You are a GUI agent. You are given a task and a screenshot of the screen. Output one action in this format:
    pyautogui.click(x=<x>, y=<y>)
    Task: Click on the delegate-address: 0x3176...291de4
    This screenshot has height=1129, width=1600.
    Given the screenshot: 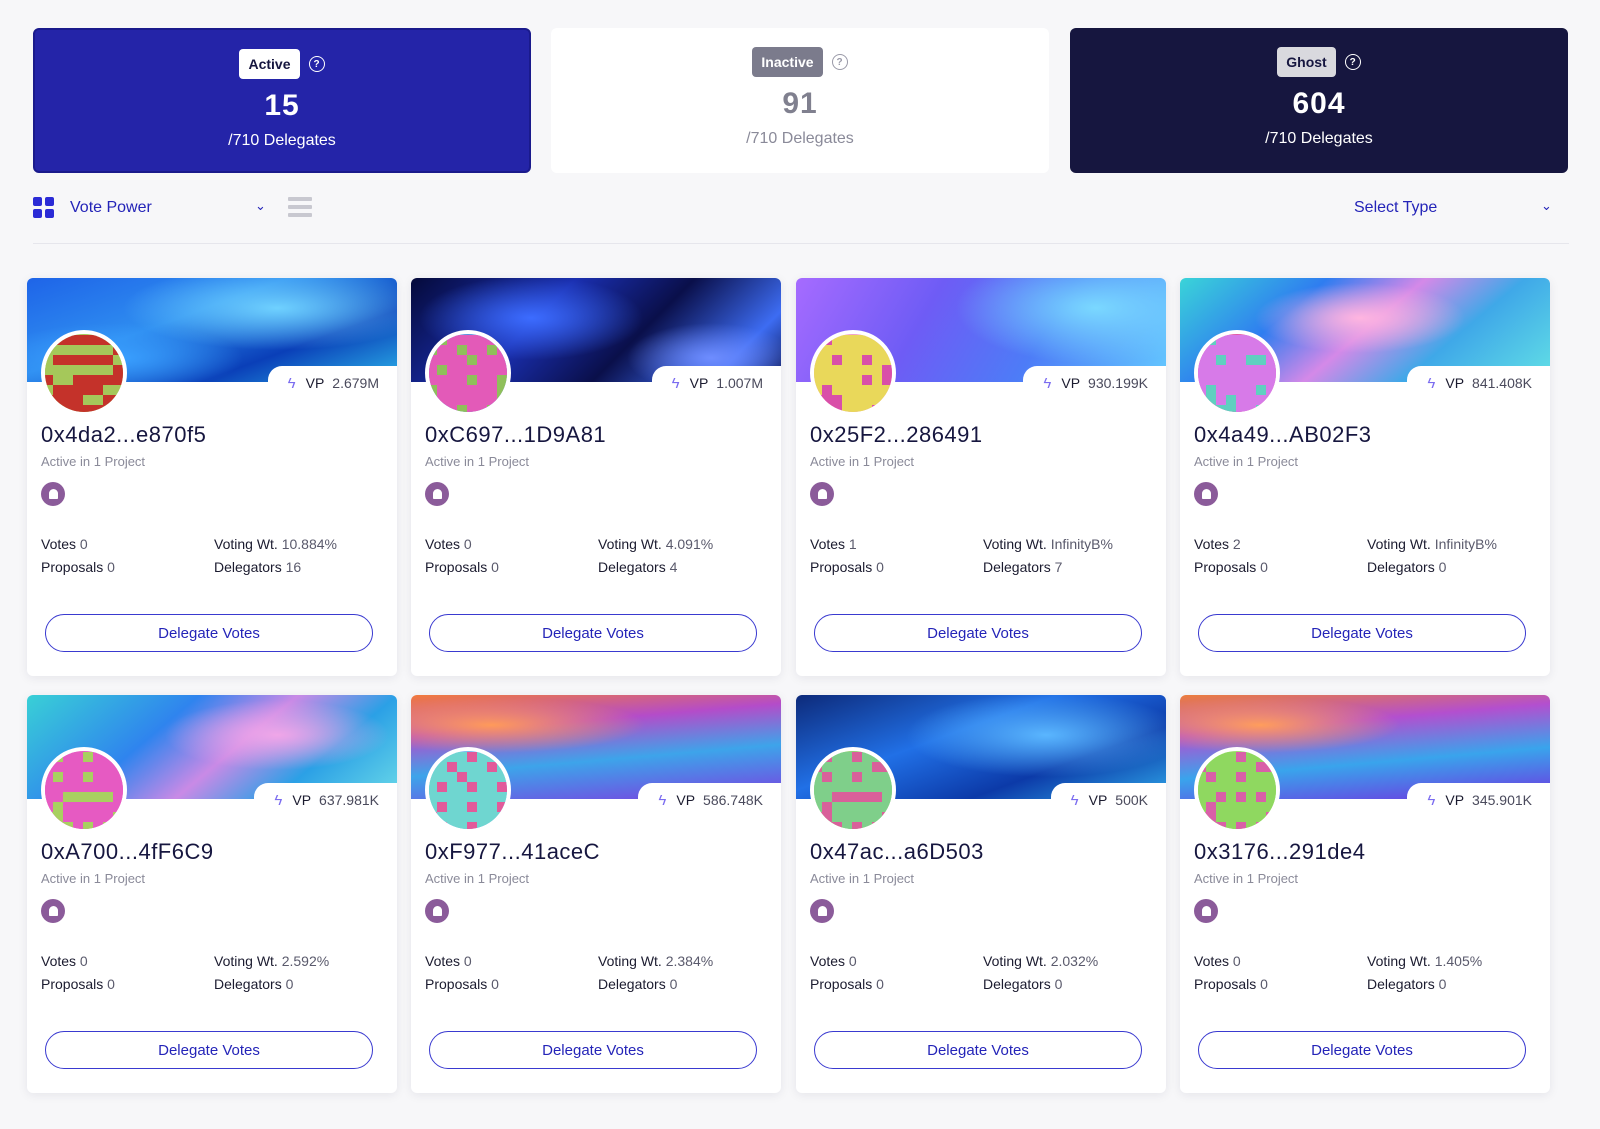 What is the action you would take?
    pyautogui.click(x=1279, y=852)
    